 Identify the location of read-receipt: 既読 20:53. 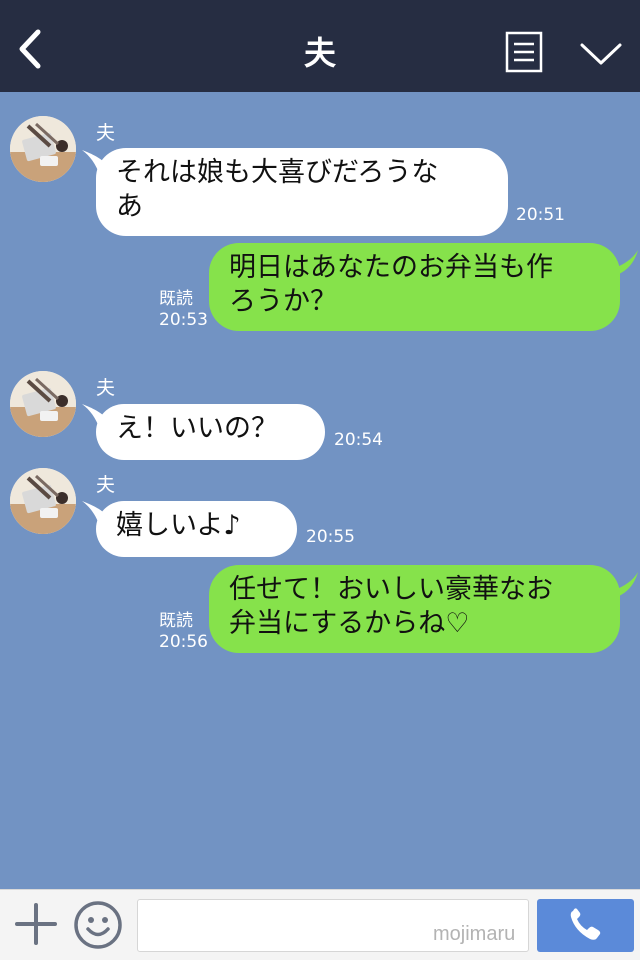
(183, 310).